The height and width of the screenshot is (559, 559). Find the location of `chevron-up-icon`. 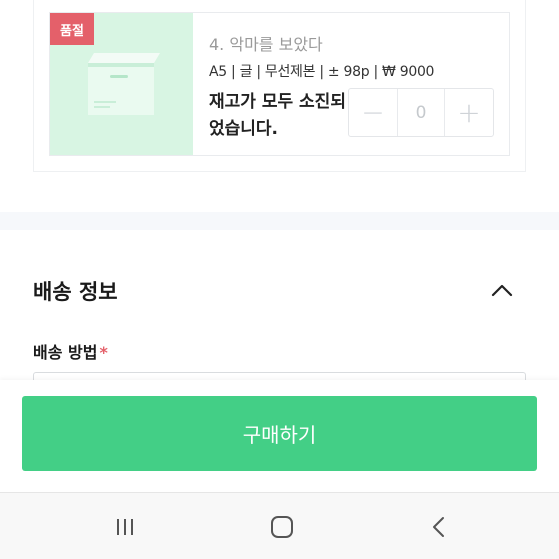

chevron-up-icon is located at coordinates (502, 290).